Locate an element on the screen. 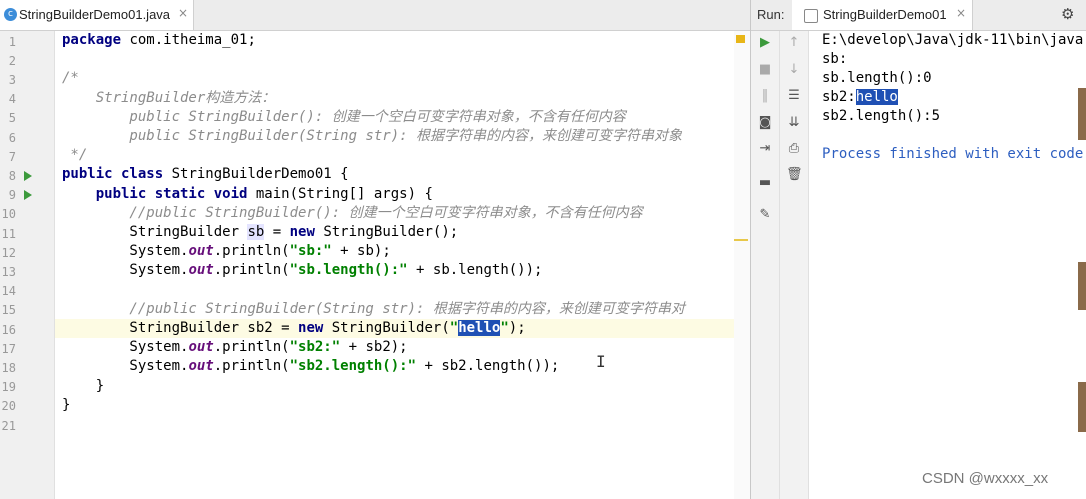 The width and height of the screenshot is (1086, 499). pause-icon: ‖ is located at coordinates (765, 96).